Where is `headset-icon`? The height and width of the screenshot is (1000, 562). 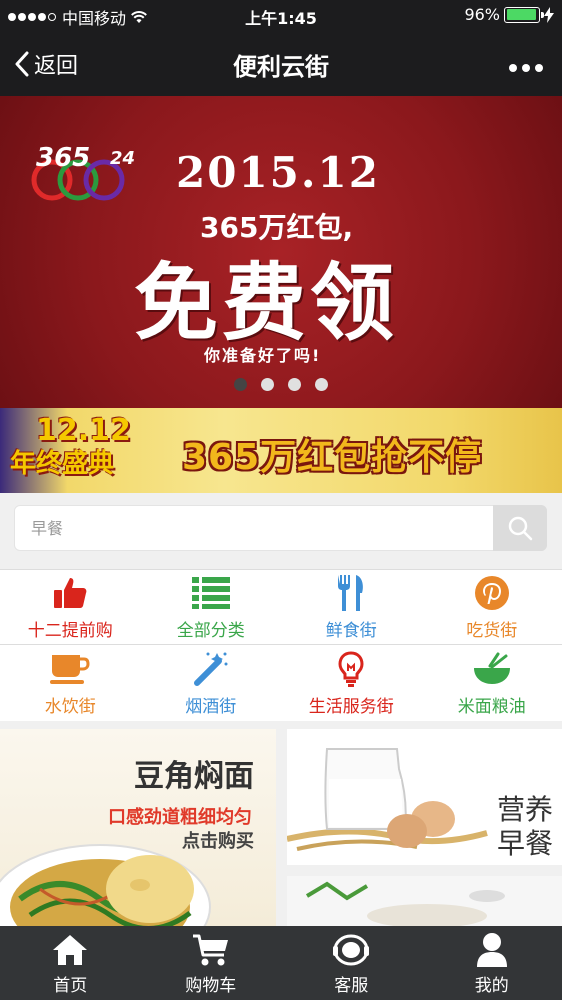 headset-icon is located at coordinates (351, 950).